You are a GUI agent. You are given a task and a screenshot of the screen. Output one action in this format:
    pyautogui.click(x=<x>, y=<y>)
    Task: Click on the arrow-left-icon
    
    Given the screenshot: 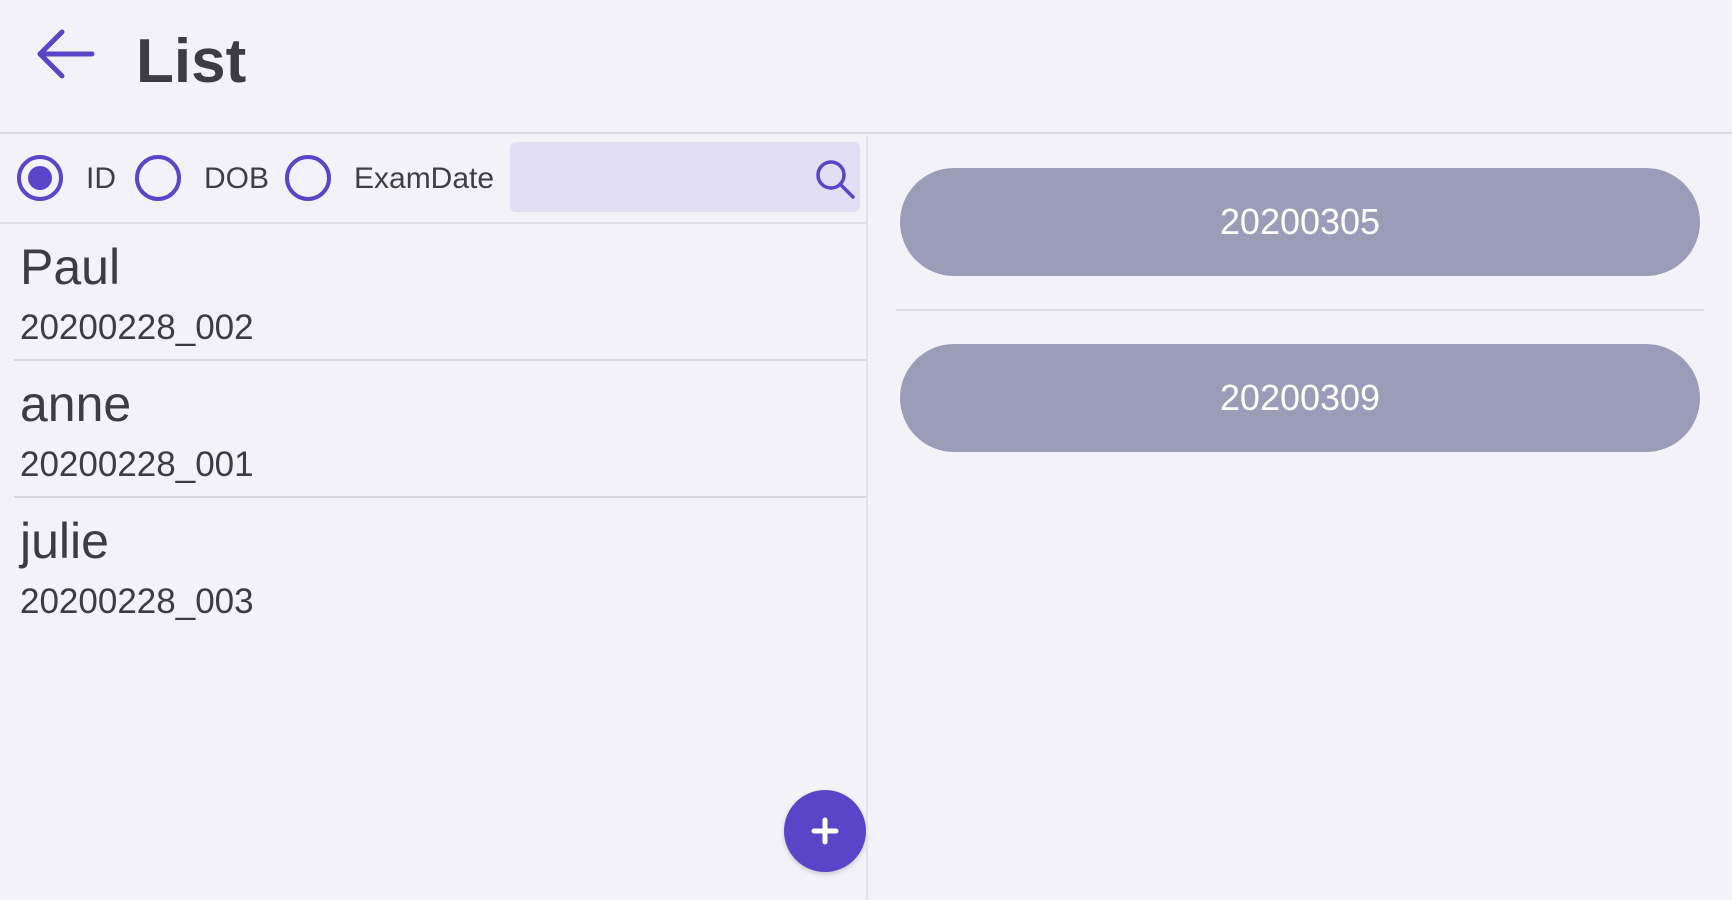 What is the action you would take?
    pyautogui.click(x=66, y=54)
    